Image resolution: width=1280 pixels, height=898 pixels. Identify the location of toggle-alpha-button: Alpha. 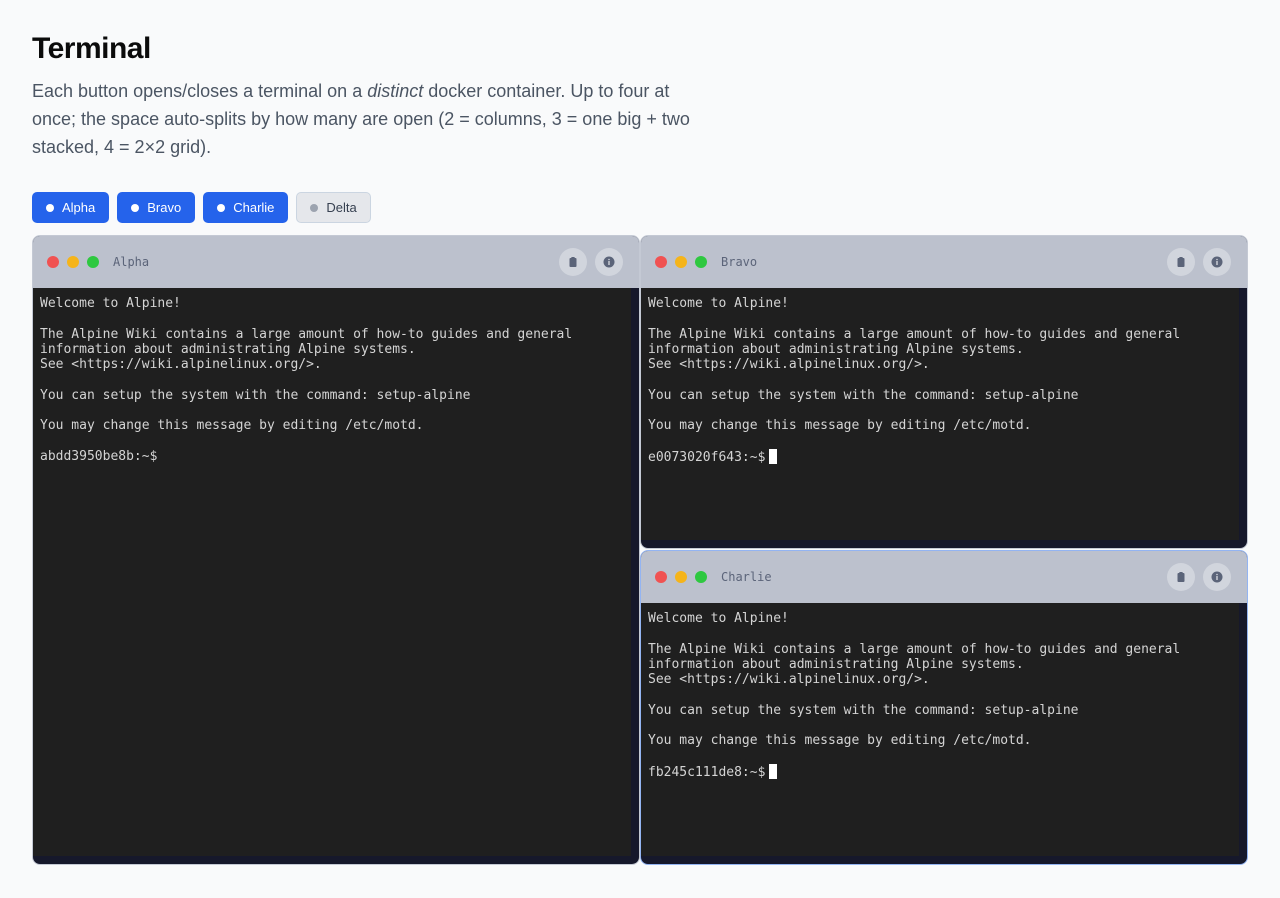
(71, 207).